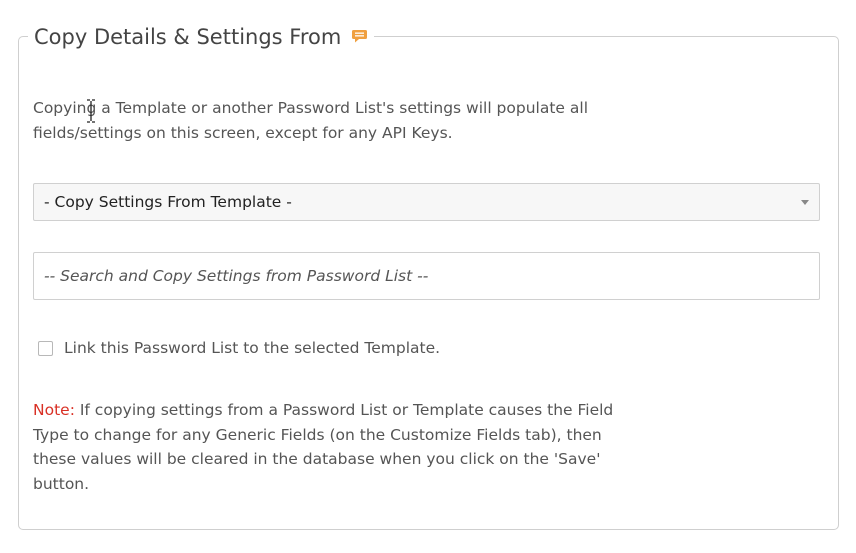  What do you see at coordinates (61, 483) in the screenshot?
I see `note-line-4: button.` at bounding box center [61, 483].